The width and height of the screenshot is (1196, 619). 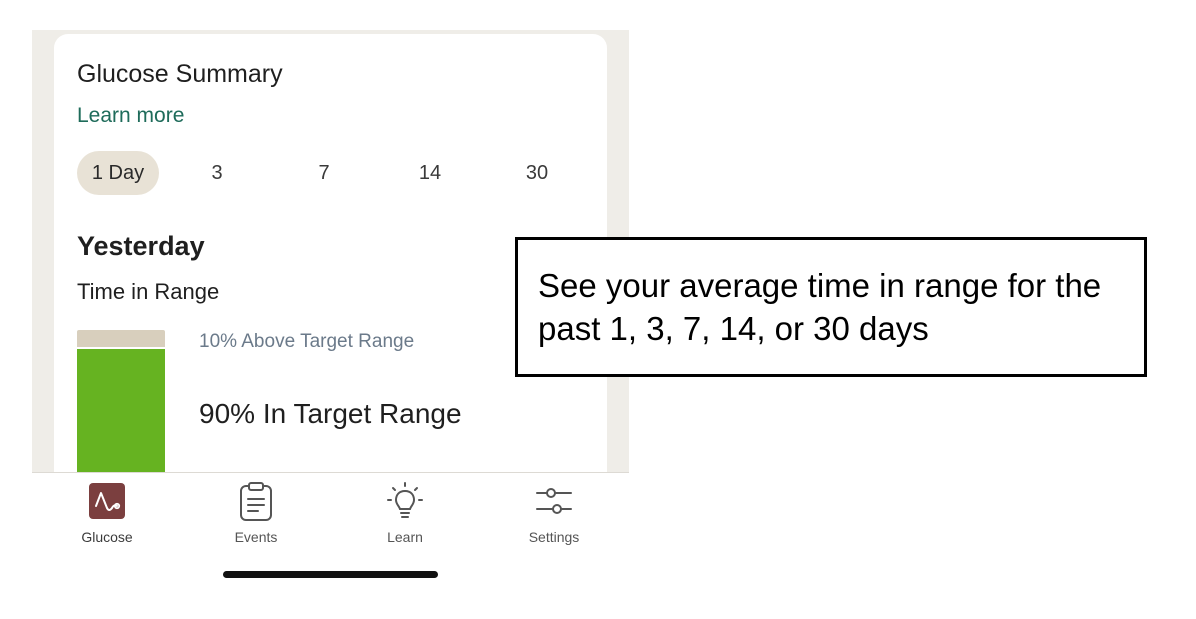 I want to click on in-target-label: 90% In Target Range, so click(x=330, y=413).